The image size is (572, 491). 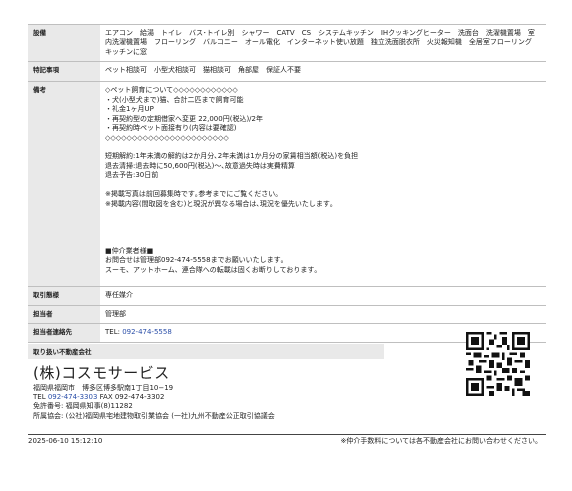 What do you see at coordinates (64, 333) in the screenshot?
I see `contact-phone-label: 担当者連絡先` at bounding box center [64, 333].